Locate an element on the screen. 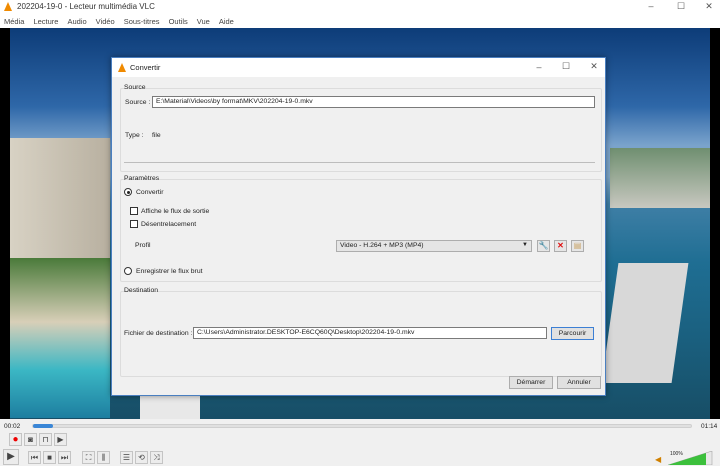  elapsed-time: 00:02 is located at coordinates (12, 426).